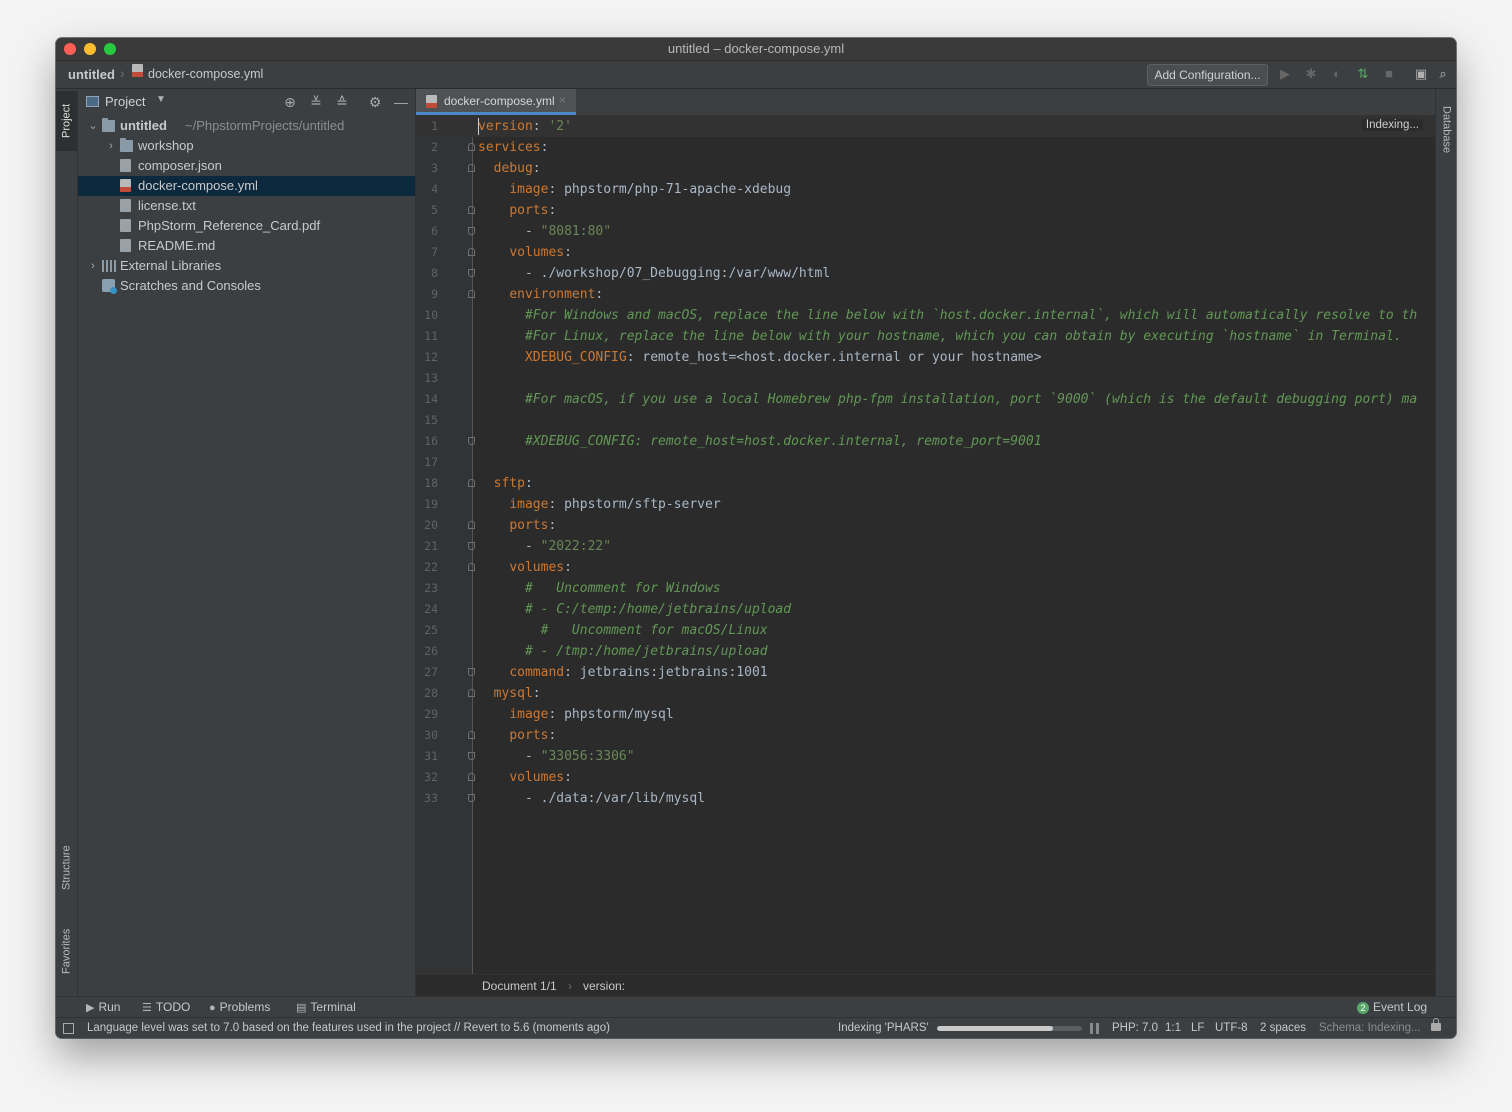  I want to click on locate-file-icon: ⊕, so click(290, 102).